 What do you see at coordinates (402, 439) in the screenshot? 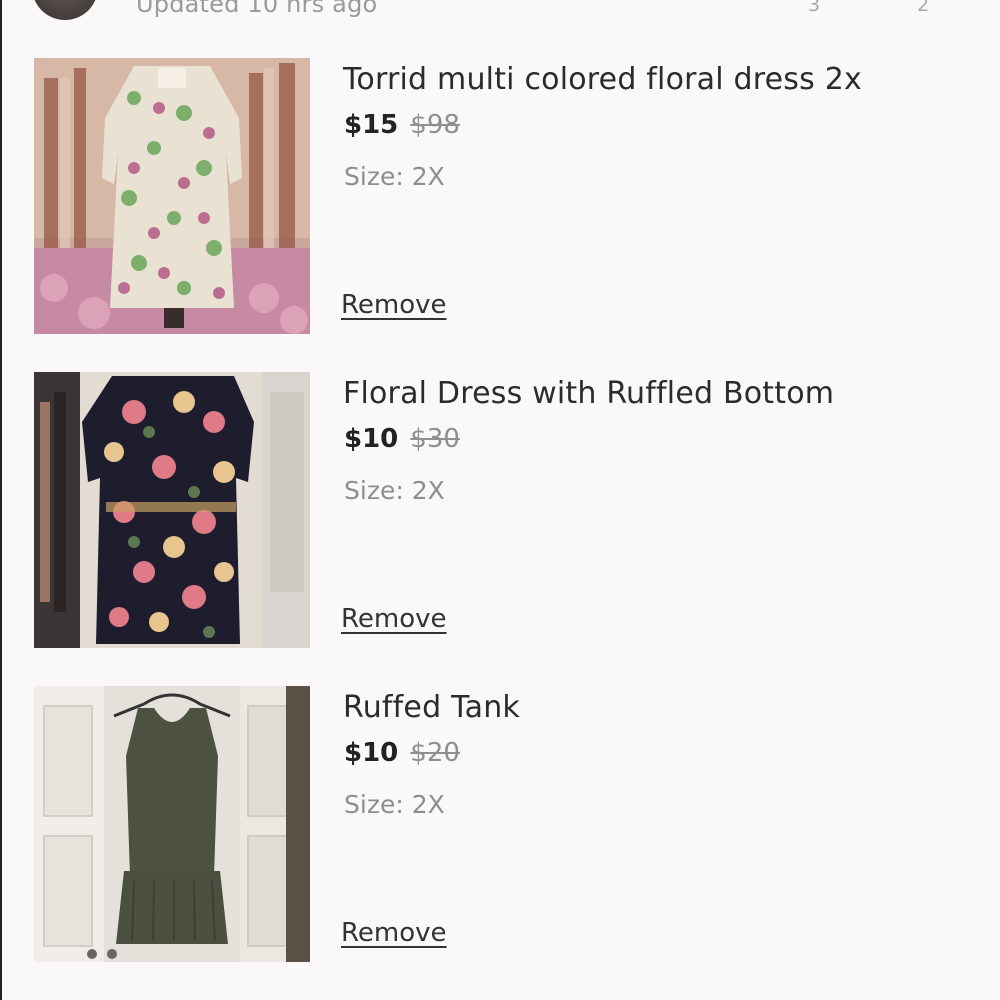
I see `price-row: $10 $30` at bounding box center [402, 439].